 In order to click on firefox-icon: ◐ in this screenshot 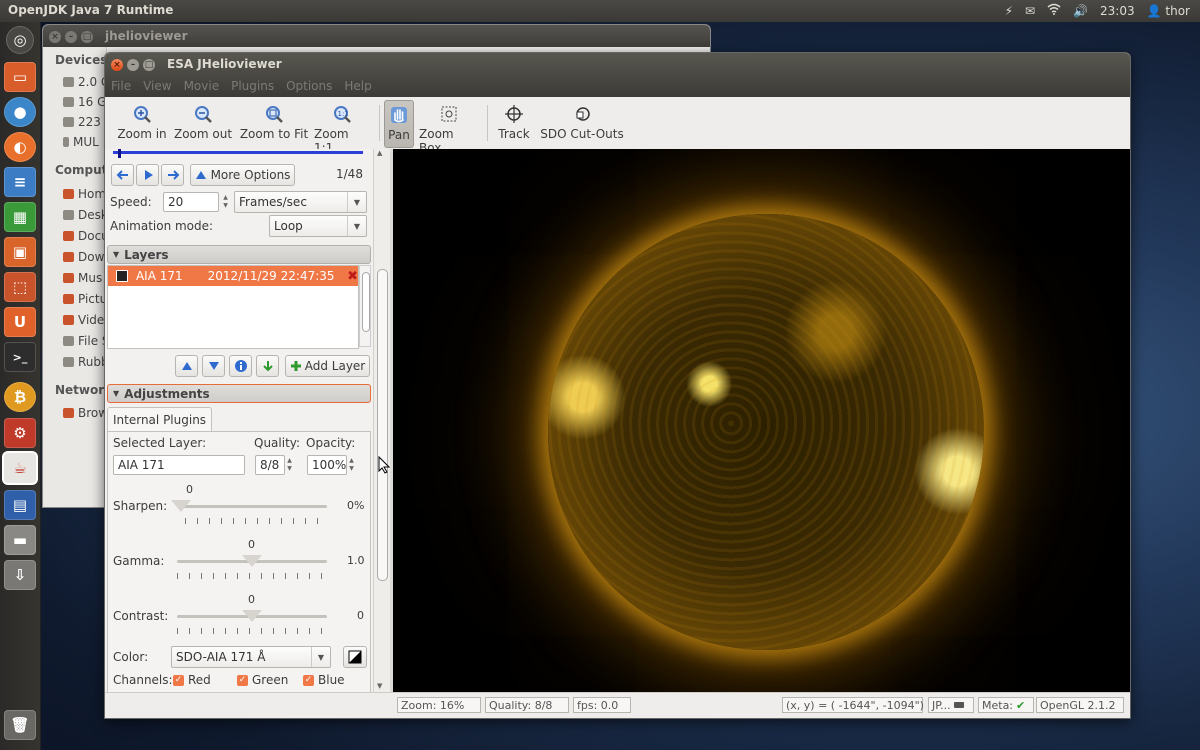, I will do `click(20, 147)`.